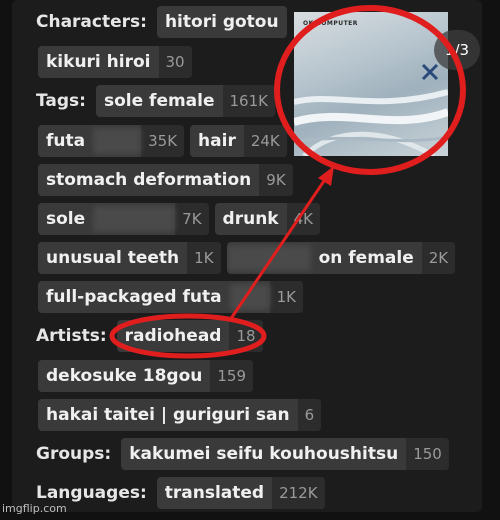  Describe the element at coordinates (61, 101) in the screenshot. I see `tags-label: Tags:` at that location.